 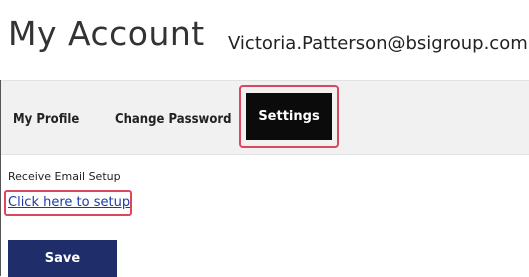 I want to click on tab-change-password: Change Password, so click(x=173, y=119).